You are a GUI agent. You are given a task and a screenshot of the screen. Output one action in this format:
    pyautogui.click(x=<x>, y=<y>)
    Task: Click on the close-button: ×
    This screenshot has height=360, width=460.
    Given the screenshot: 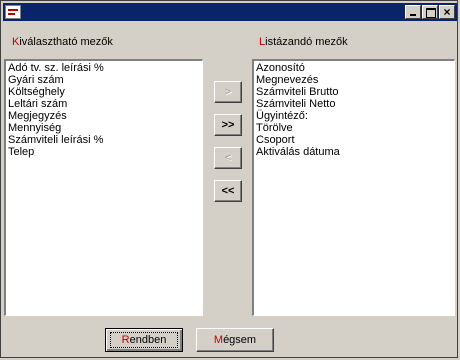 What is the action you would take?
    pyautogui.click(x=447, y=12)
    